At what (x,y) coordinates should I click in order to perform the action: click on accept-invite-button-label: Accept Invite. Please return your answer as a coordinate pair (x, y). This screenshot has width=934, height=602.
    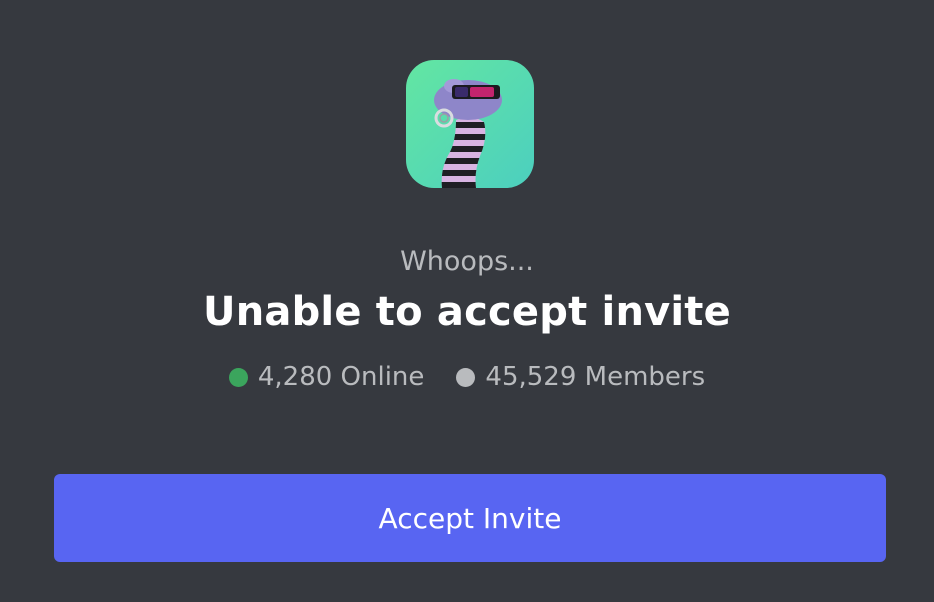
    Looking at the image, I should click on (470, 518).